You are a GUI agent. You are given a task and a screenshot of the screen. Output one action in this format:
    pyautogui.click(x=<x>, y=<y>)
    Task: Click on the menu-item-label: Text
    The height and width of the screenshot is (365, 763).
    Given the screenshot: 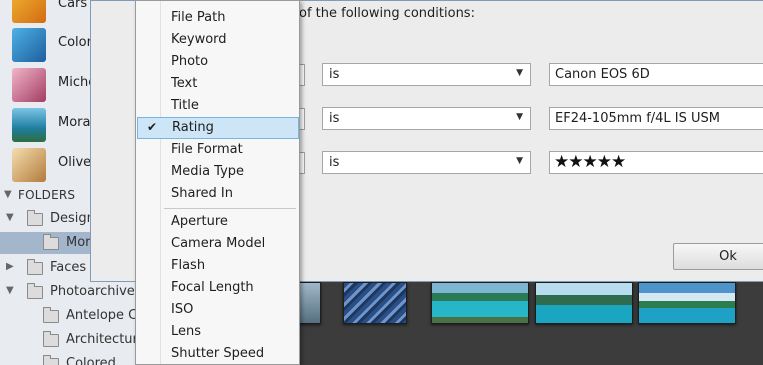 What is the action you would take?
    pyautogui.click(x=184, y=83)
    